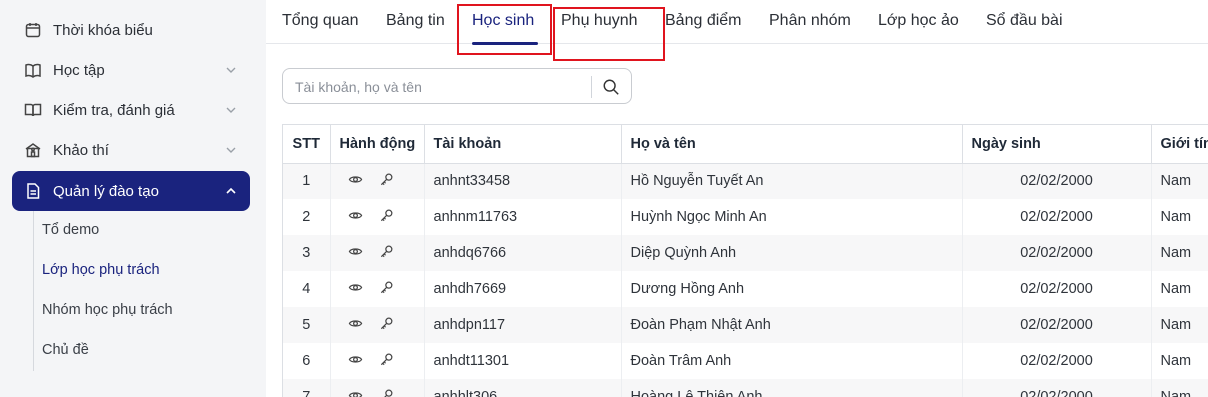  What do you see at coordinates (792, 181) in the screenshot?
I see `cell-fullname: Hồ Nguyễn Tuyết An` at bounding box center [792, 181].